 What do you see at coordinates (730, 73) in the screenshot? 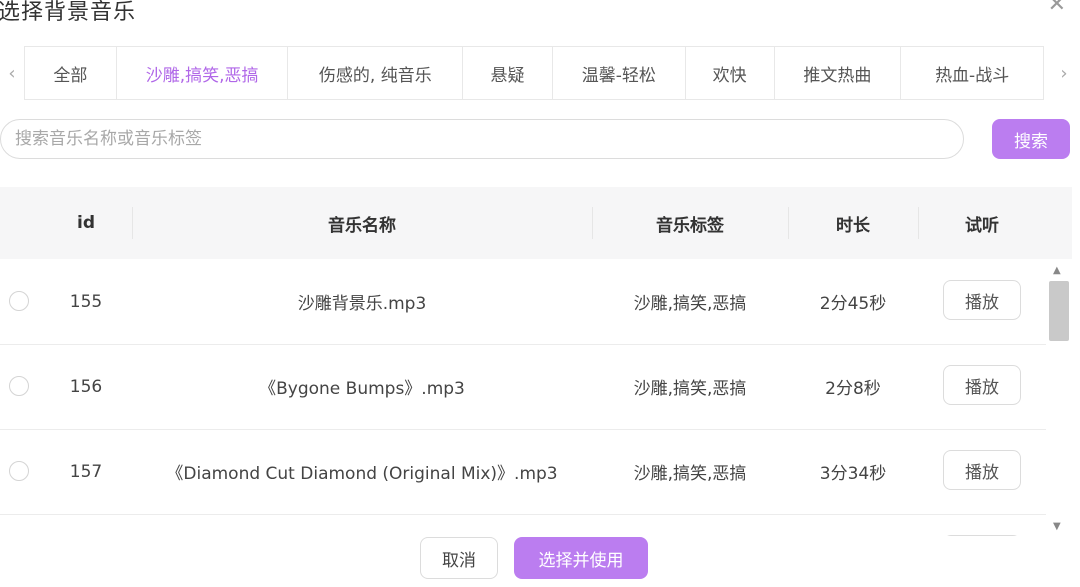
I see `tab-cheerful: 欢快` at bounding box center [730, 73].